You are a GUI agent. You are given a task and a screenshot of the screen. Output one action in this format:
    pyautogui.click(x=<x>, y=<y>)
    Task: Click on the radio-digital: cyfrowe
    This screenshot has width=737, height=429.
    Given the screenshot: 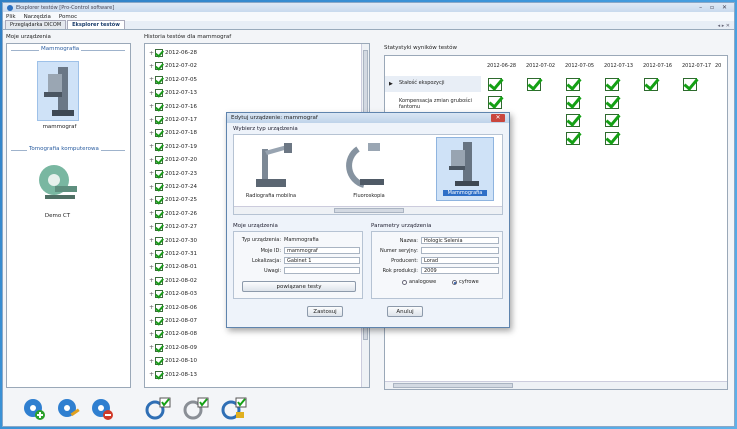 What is the action you would take?
    pyautogui.click(x=465, y=282)
    